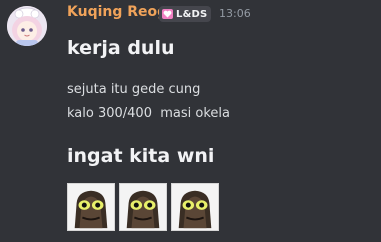 The image size is (381, 242). I want to click on role-tag: L&DS, so click(185, 14).